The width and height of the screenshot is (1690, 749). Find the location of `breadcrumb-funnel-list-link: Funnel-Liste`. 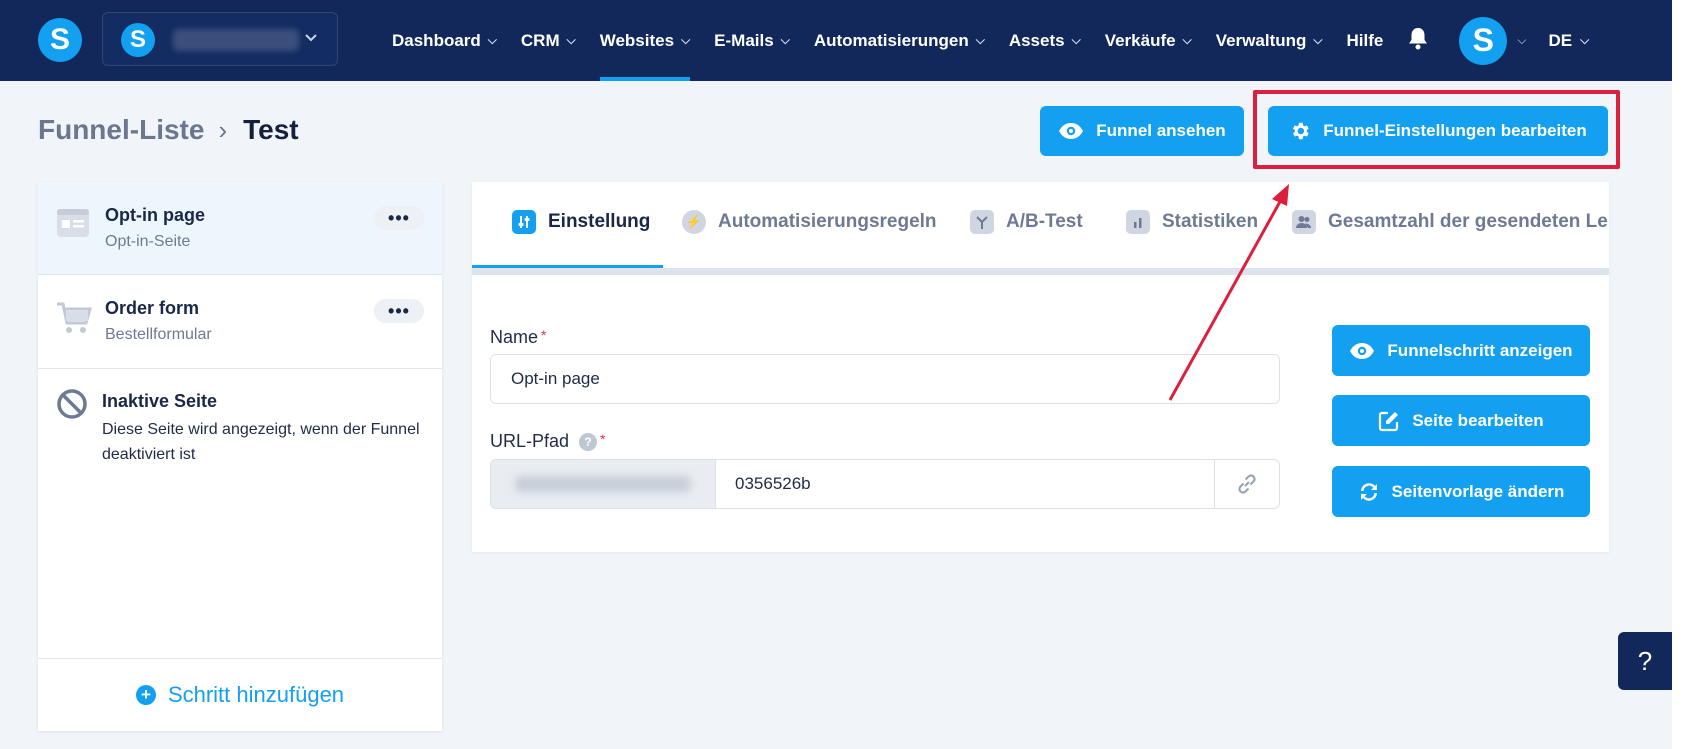

breadcrumb-funnel-list-link: Funnel-Liste is located at coordinates (121, 130).